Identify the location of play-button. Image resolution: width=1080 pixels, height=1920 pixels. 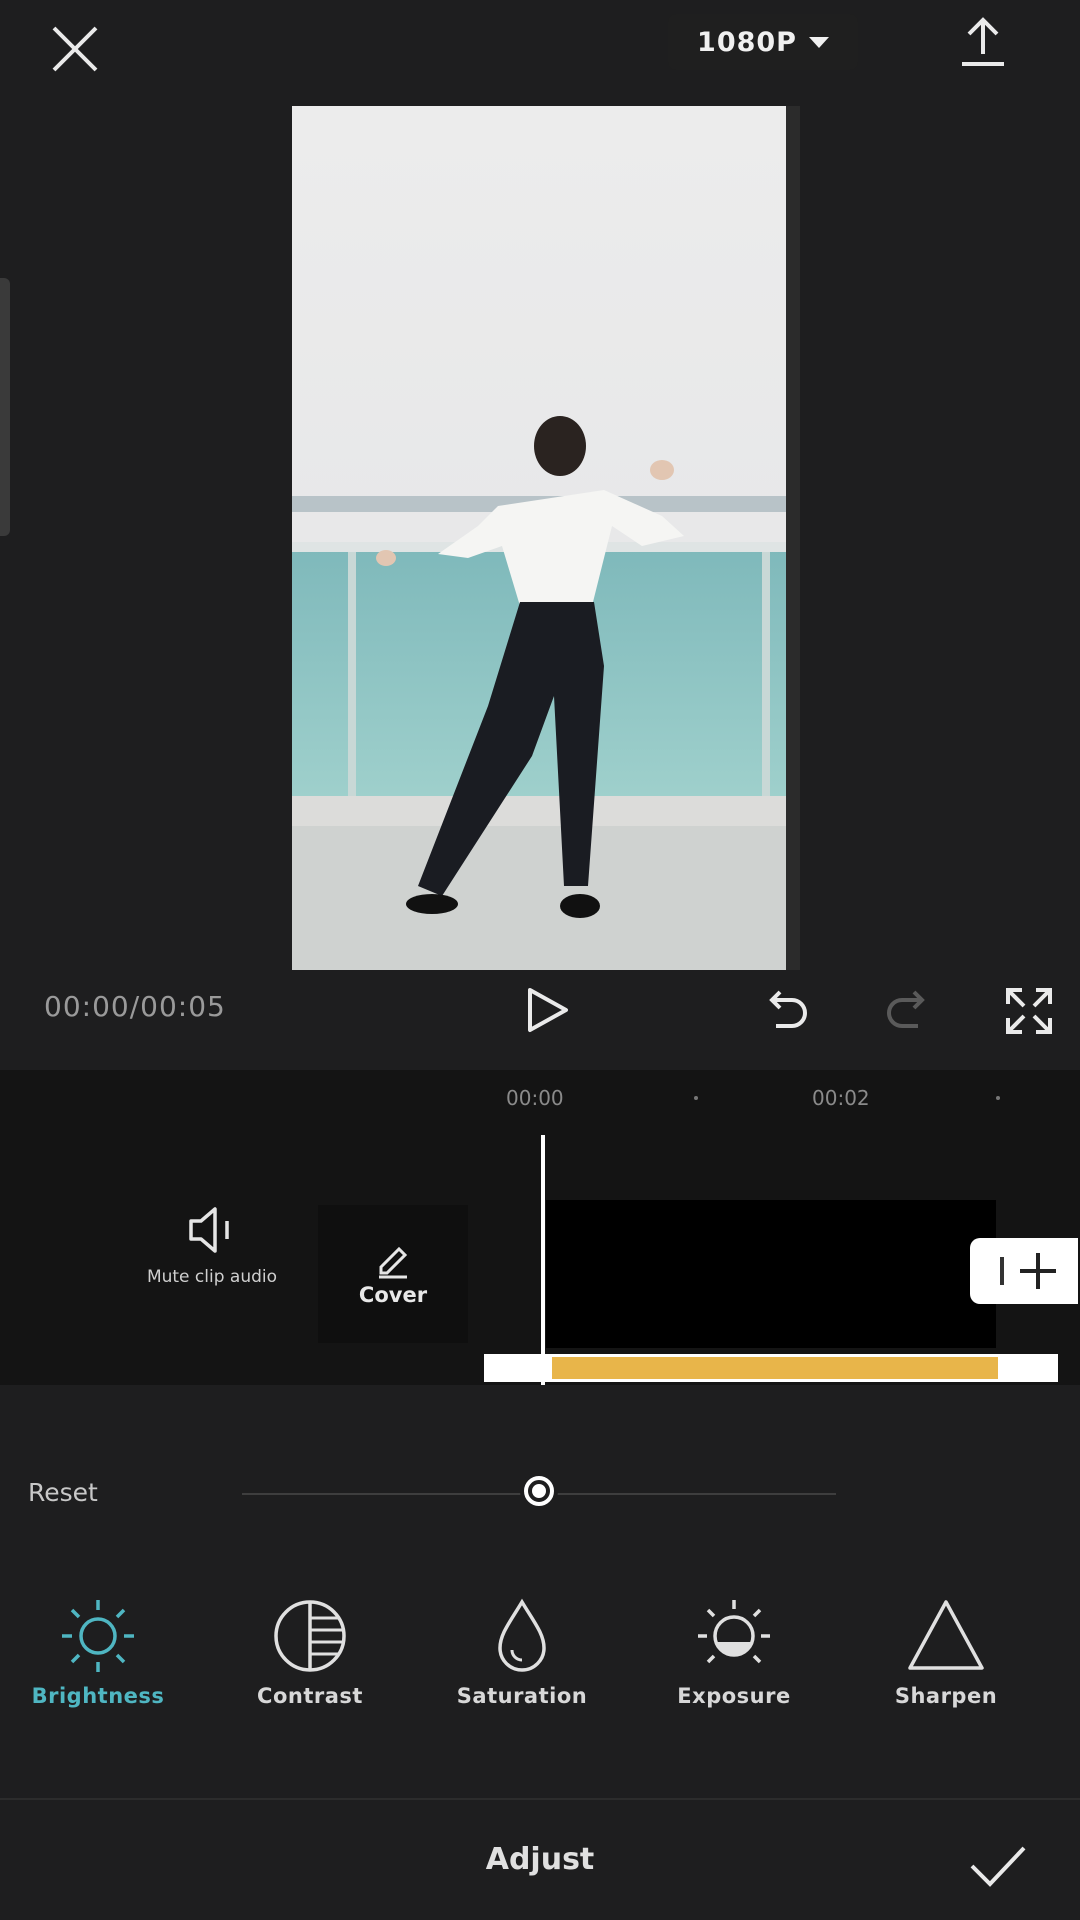
(546, 1010).